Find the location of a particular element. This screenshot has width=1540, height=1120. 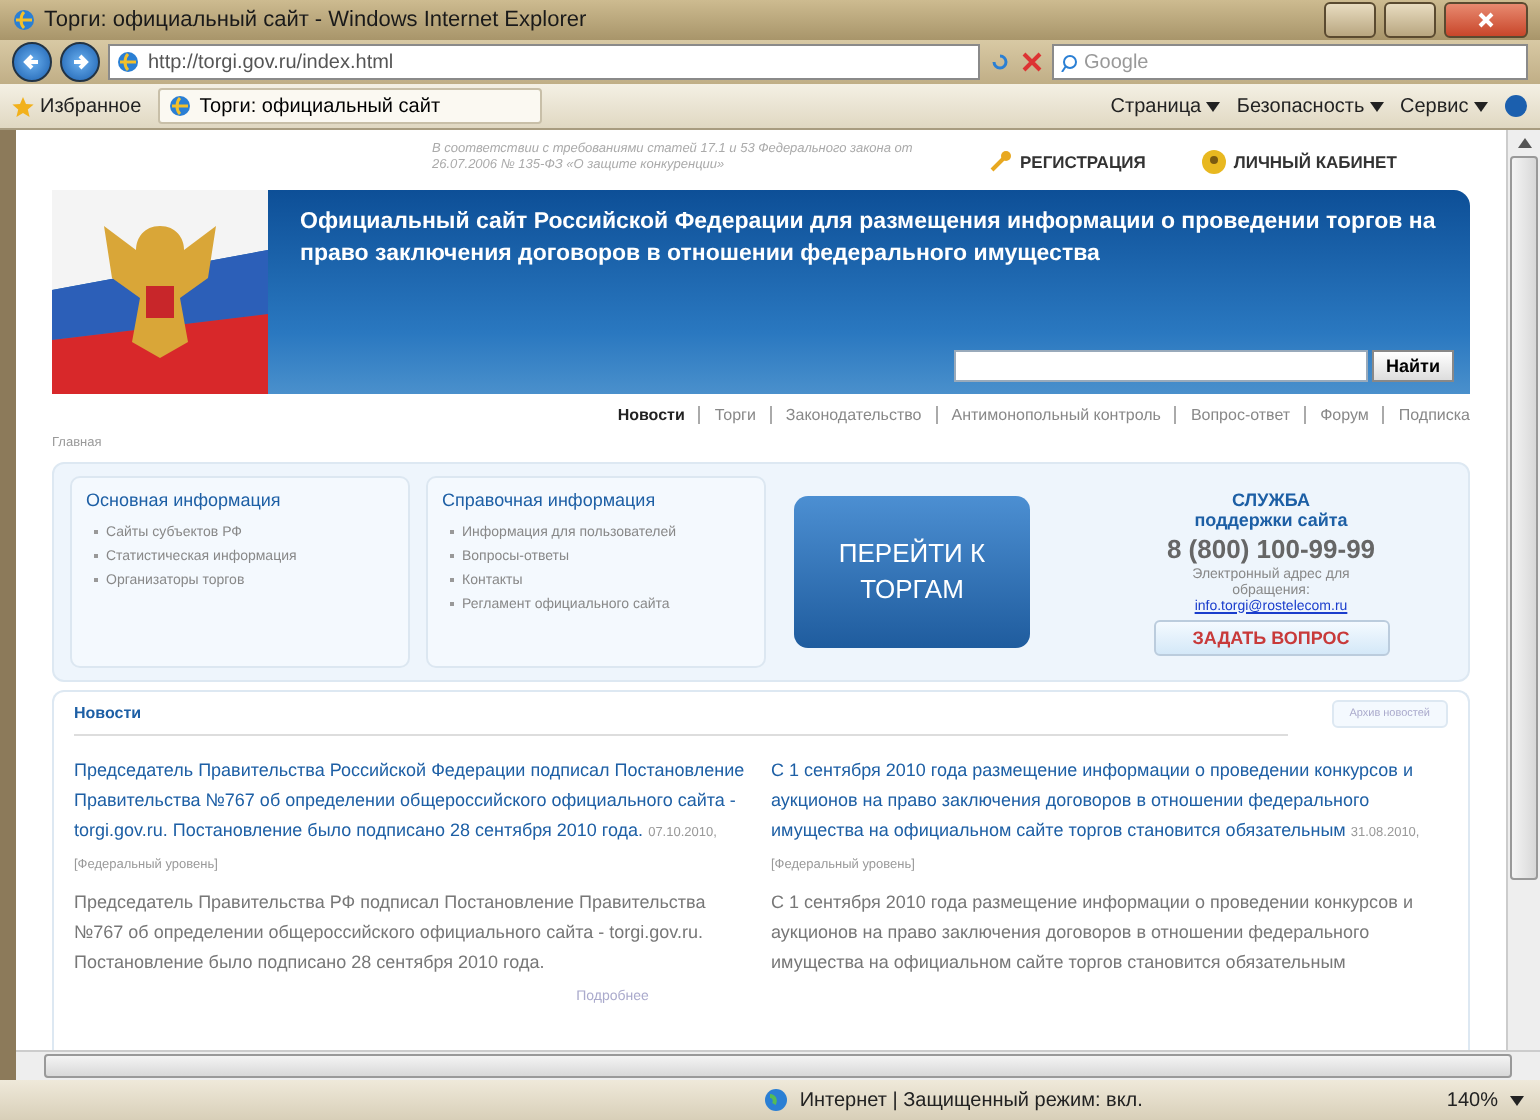

nav-link: Новости is located at coordinates (651, 415).